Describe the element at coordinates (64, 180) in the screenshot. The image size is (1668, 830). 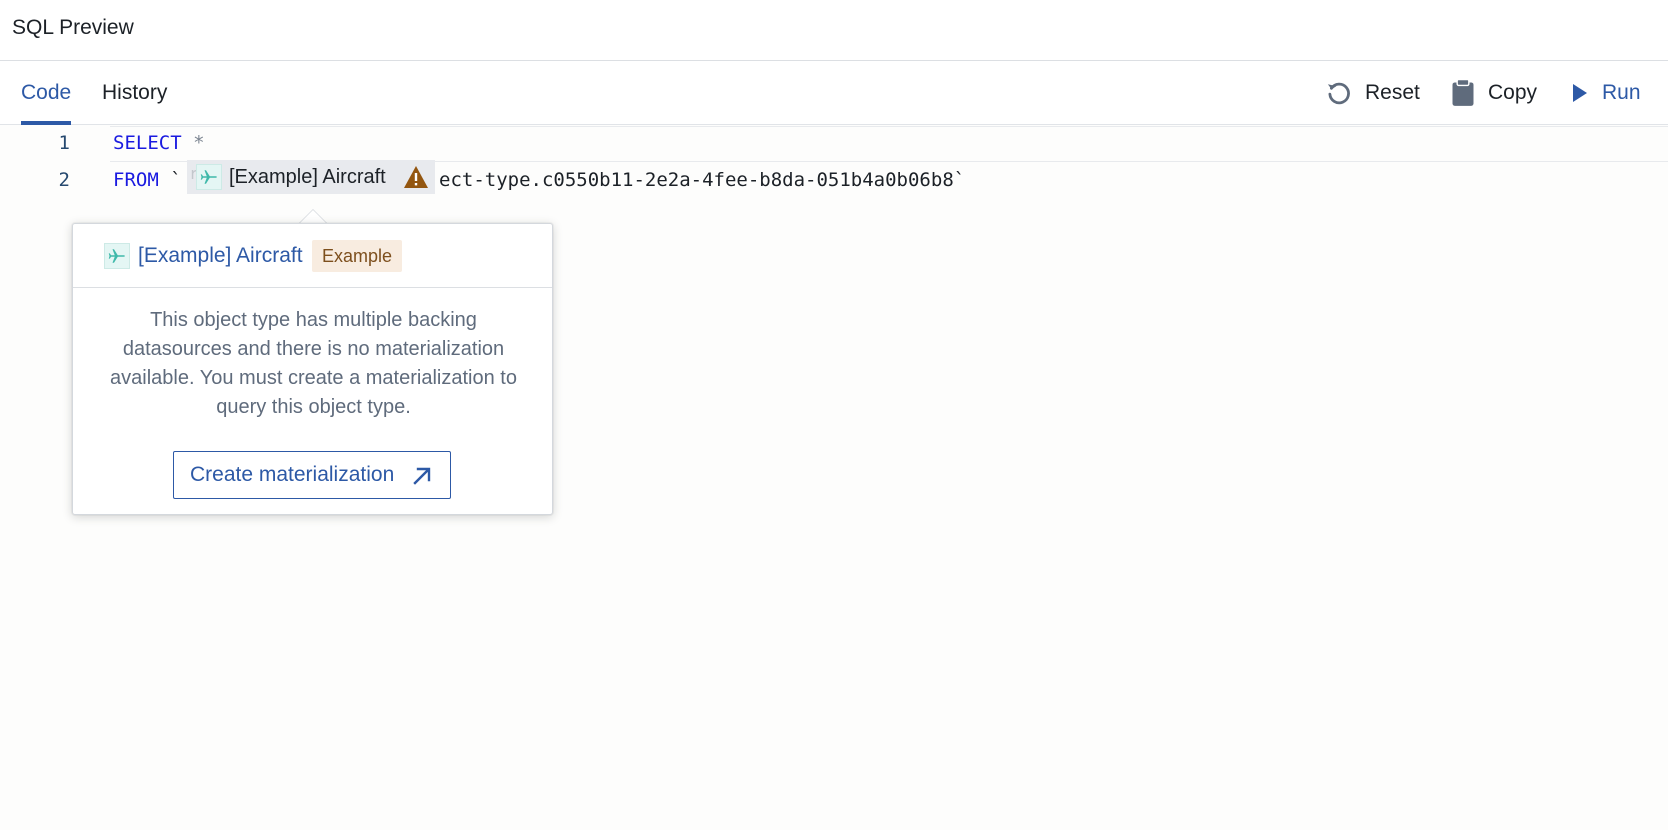
I see `line-number: 2` at that location.